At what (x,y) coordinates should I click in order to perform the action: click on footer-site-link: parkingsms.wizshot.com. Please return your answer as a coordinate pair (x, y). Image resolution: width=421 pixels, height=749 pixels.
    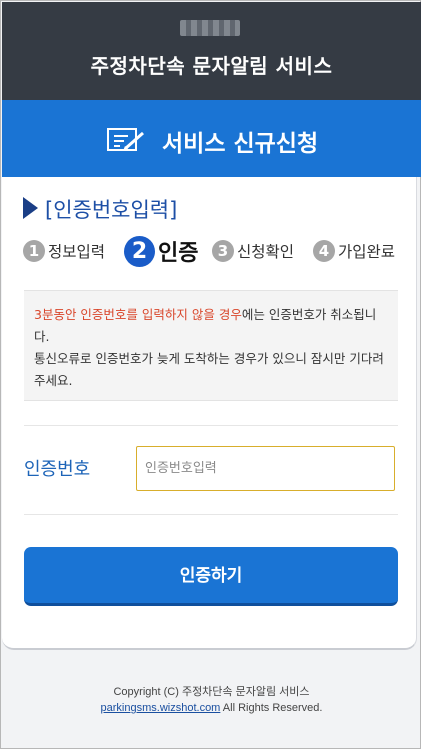
    Looking at the image, I should click on (161, 708).